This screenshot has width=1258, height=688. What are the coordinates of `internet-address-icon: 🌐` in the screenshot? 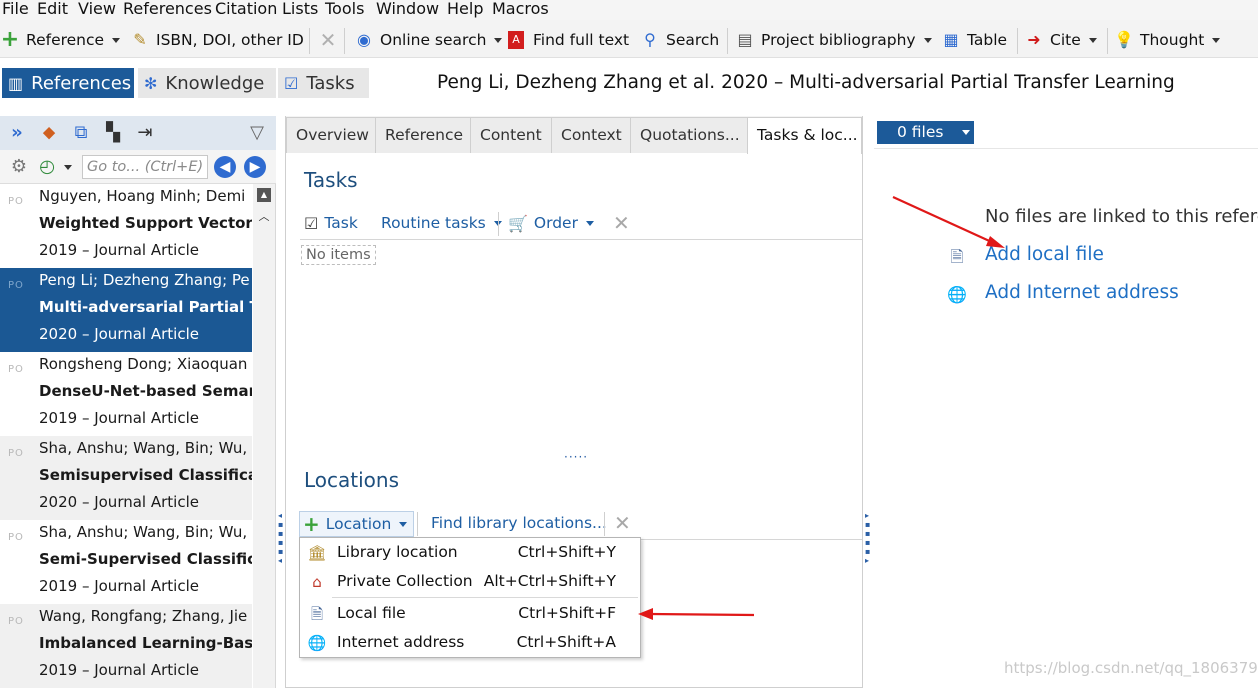 It's located at (957, 294).